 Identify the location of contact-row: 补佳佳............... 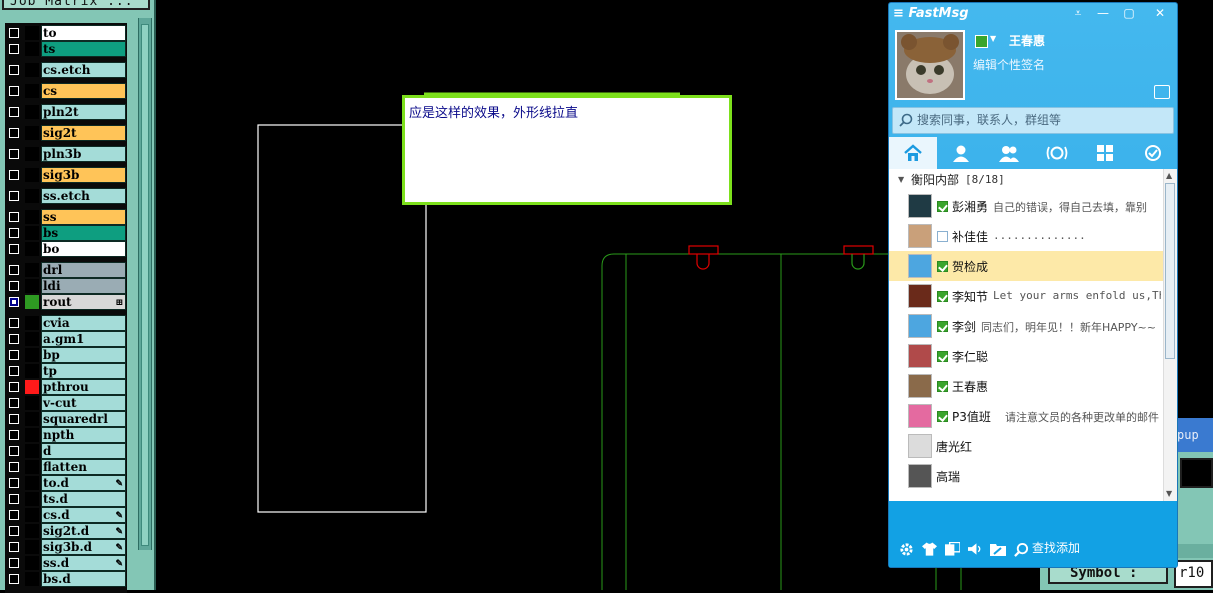
(1026, 236).